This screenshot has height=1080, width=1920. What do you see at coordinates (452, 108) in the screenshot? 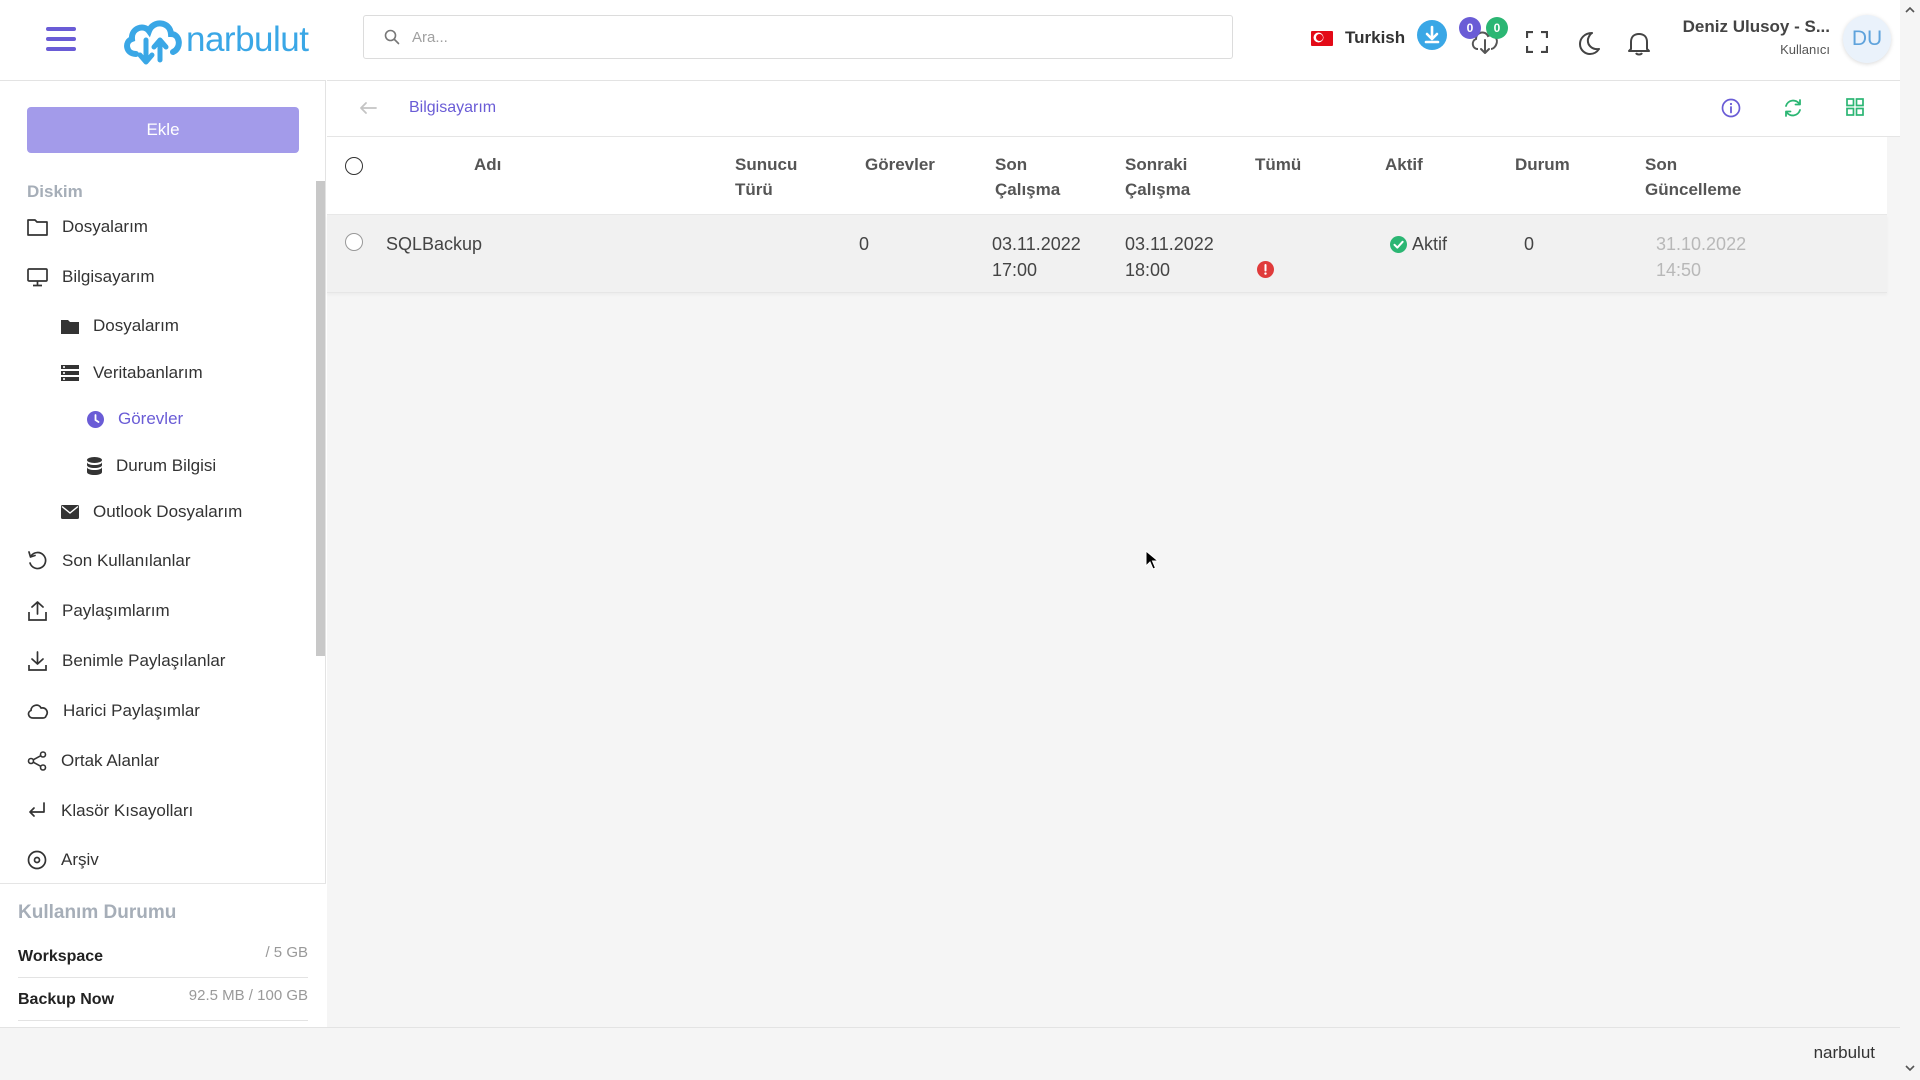
I see `breadcrumb: Bilgisayarım` at bounding box center [452, 108].